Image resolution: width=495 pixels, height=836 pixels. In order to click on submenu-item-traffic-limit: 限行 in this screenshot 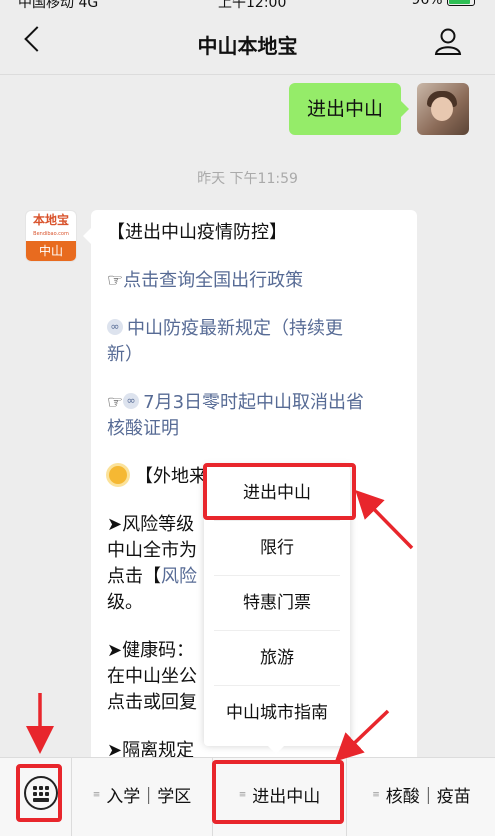, I will do `click(277, 548)`.